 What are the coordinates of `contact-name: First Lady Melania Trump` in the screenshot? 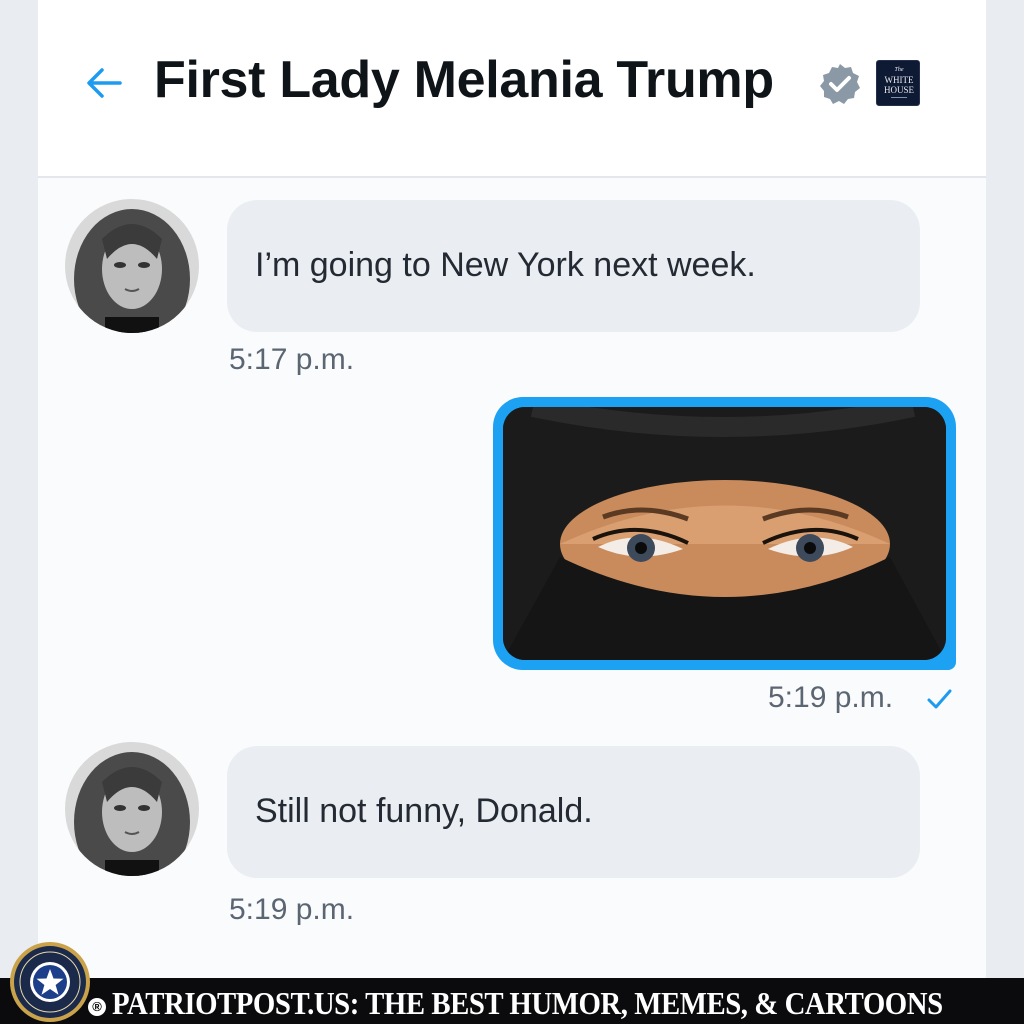 It's located at (464, 80).